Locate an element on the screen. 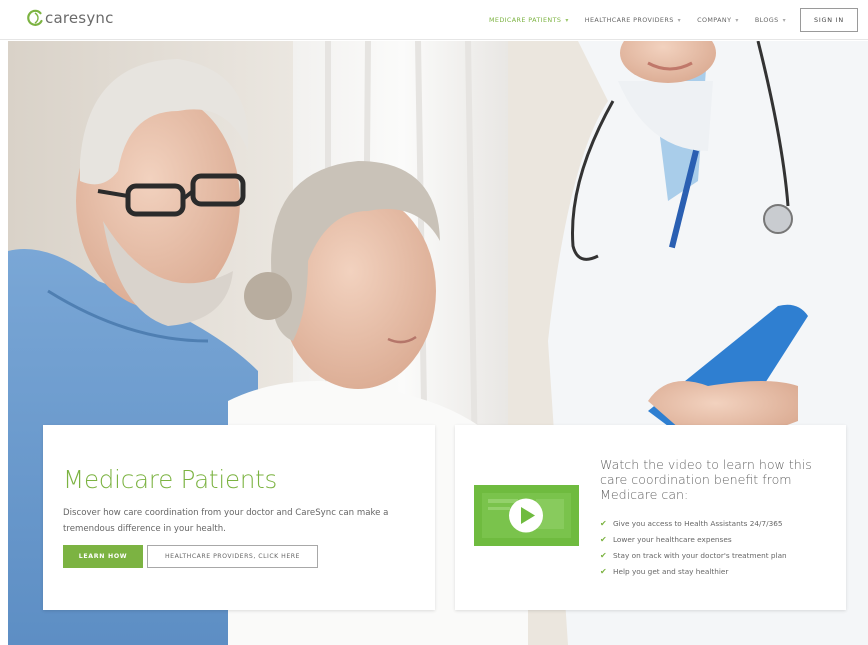 This screenshot has height=645, width=868. logo: caresync is located at coordinates (70, 18).